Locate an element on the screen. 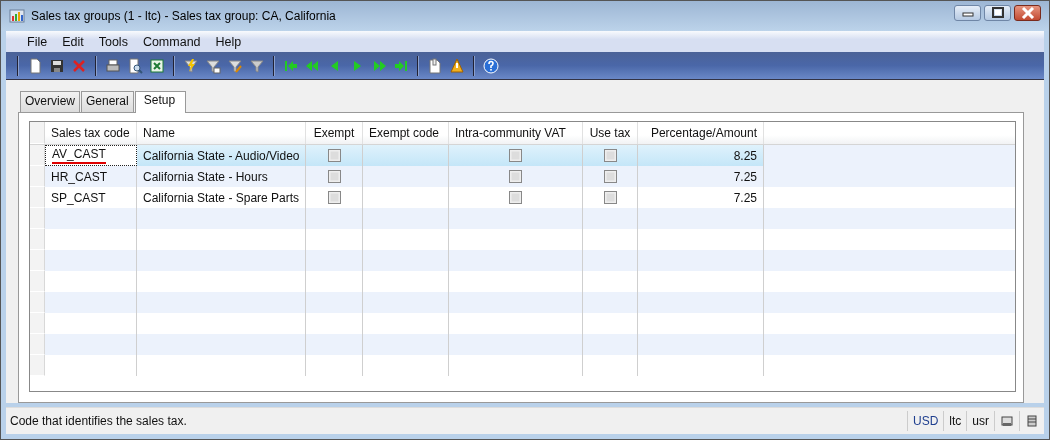 The width and height of the screenshot is (1050, 440). table-cell: California State - Hours is located at coordinates (205, 176).